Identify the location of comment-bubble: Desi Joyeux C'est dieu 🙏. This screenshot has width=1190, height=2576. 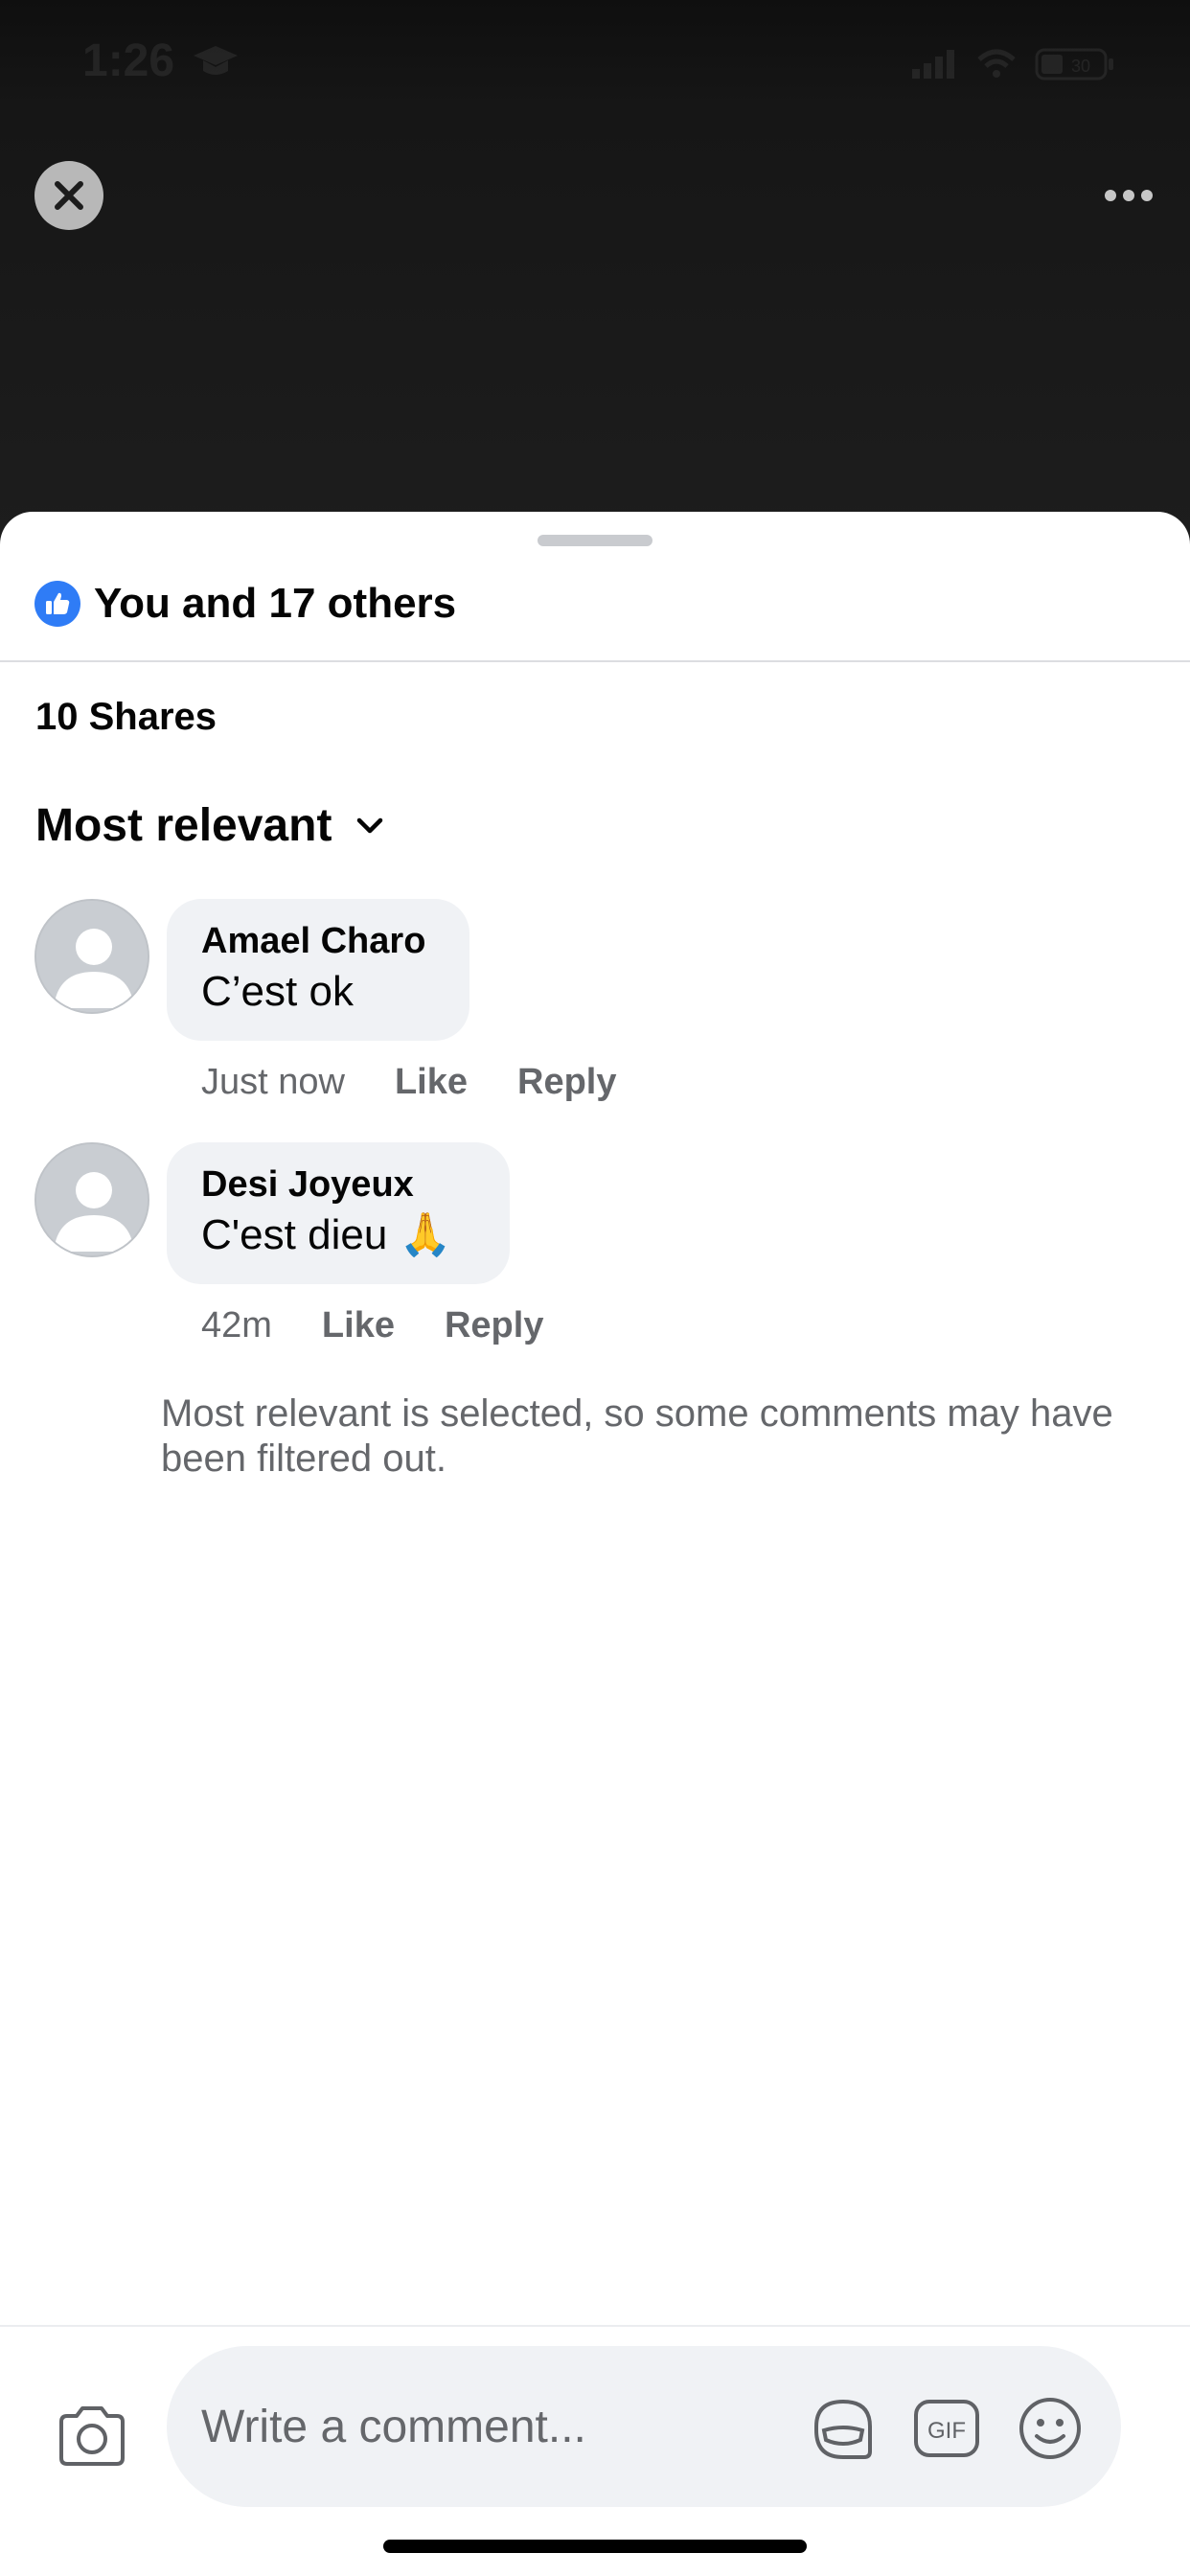
(339, 1213).